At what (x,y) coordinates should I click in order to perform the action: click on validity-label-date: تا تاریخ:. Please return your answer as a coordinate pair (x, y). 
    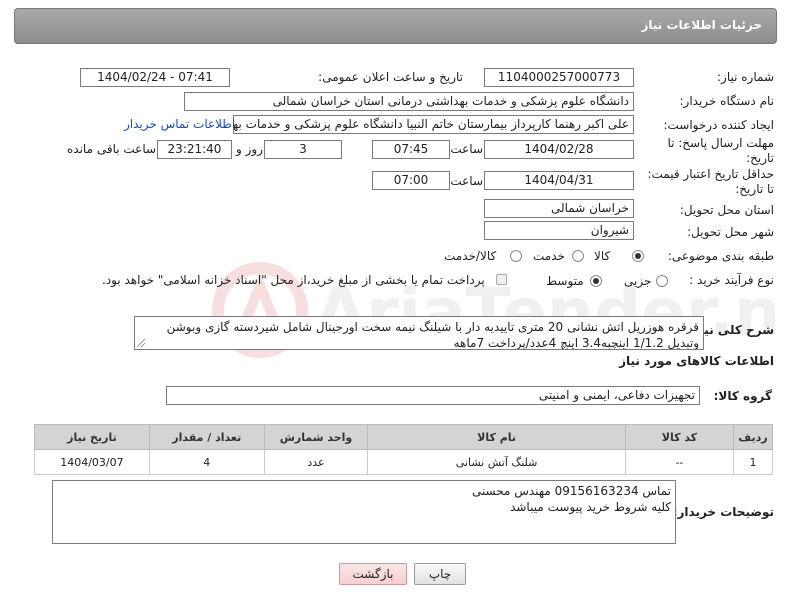
    Looking at the image, I should click on (754, 189).